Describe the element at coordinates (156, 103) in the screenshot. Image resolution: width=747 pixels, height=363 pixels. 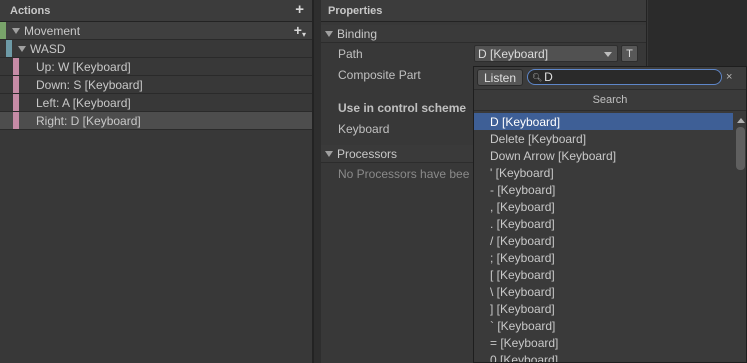
I see `binding-row: Left: A [Keyboard]` at that location.